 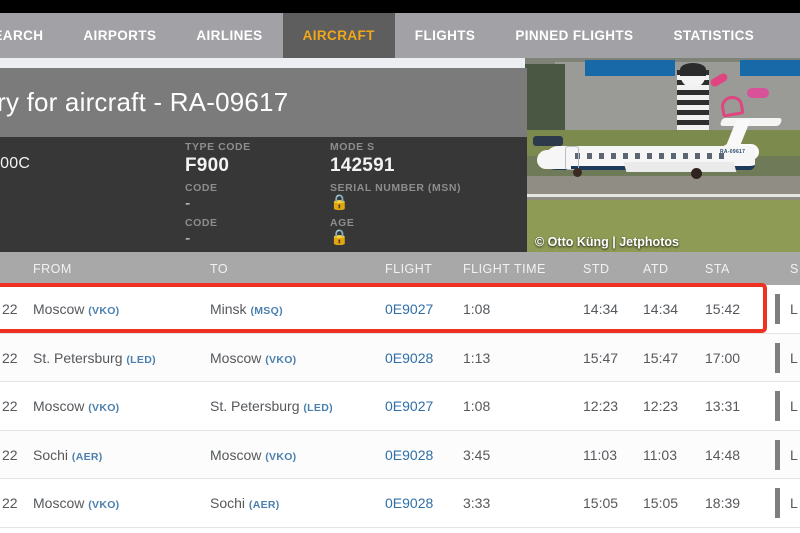 I want to click on photo-runway-marking, so click(x=662, y=195).